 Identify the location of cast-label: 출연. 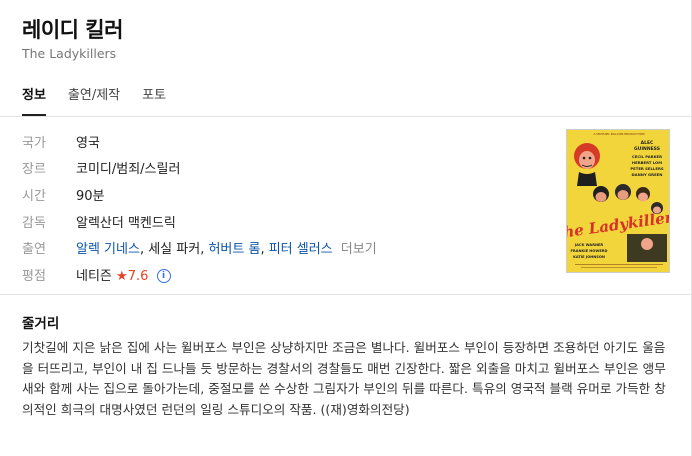
(34, 250).